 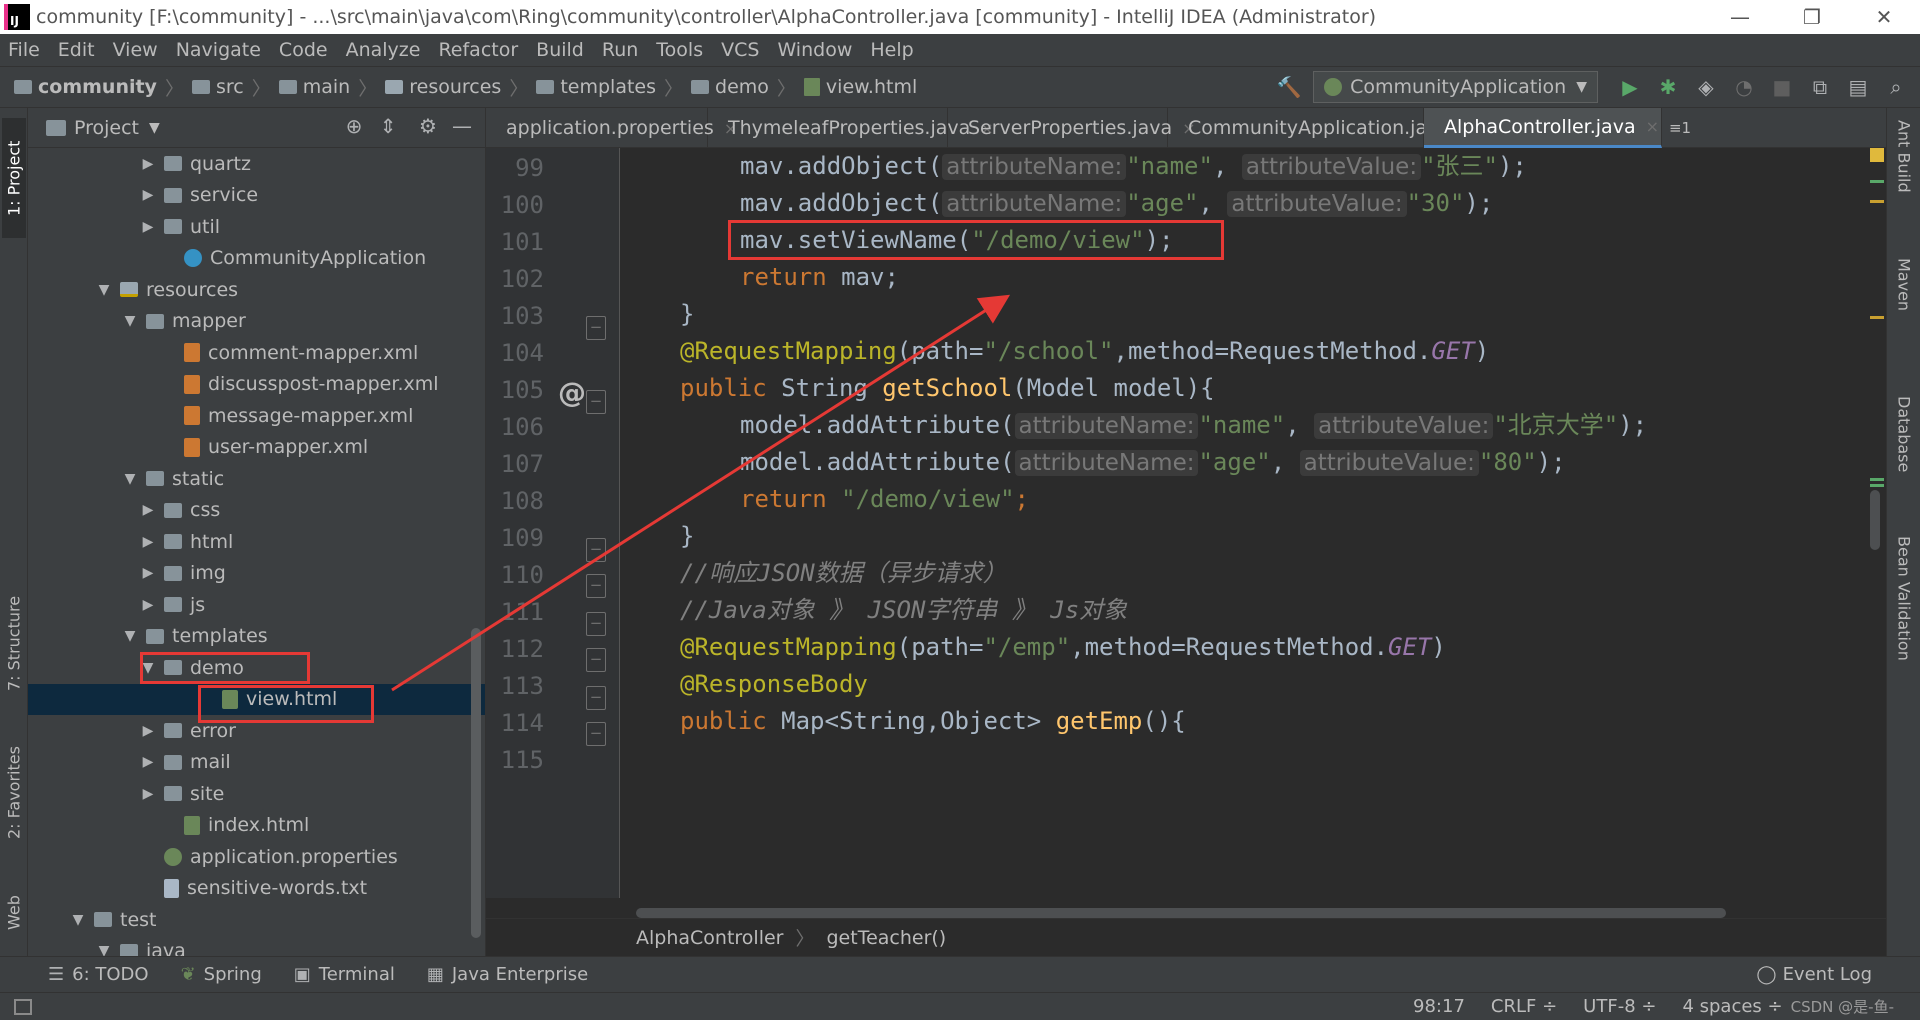 I want to click on tool-tab-ant-build: Ant Build, so click(x=1904, y=175).